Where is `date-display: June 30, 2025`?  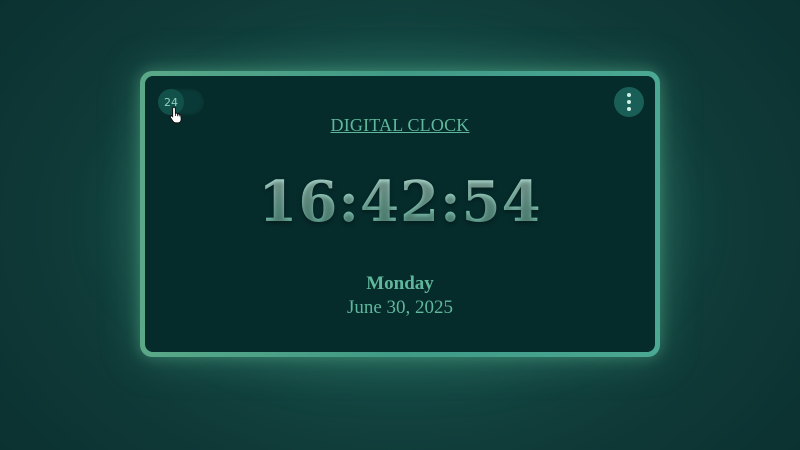 date-display: June 30, 2025 is located at coordinates (400, 307).